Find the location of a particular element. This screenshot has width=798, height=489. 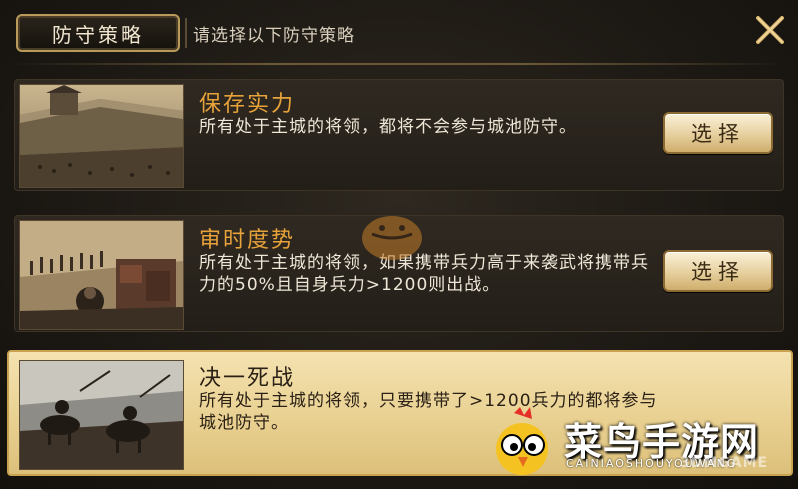

header-hint: 请选择以下防守策略 is located at coordinates (274, 36).